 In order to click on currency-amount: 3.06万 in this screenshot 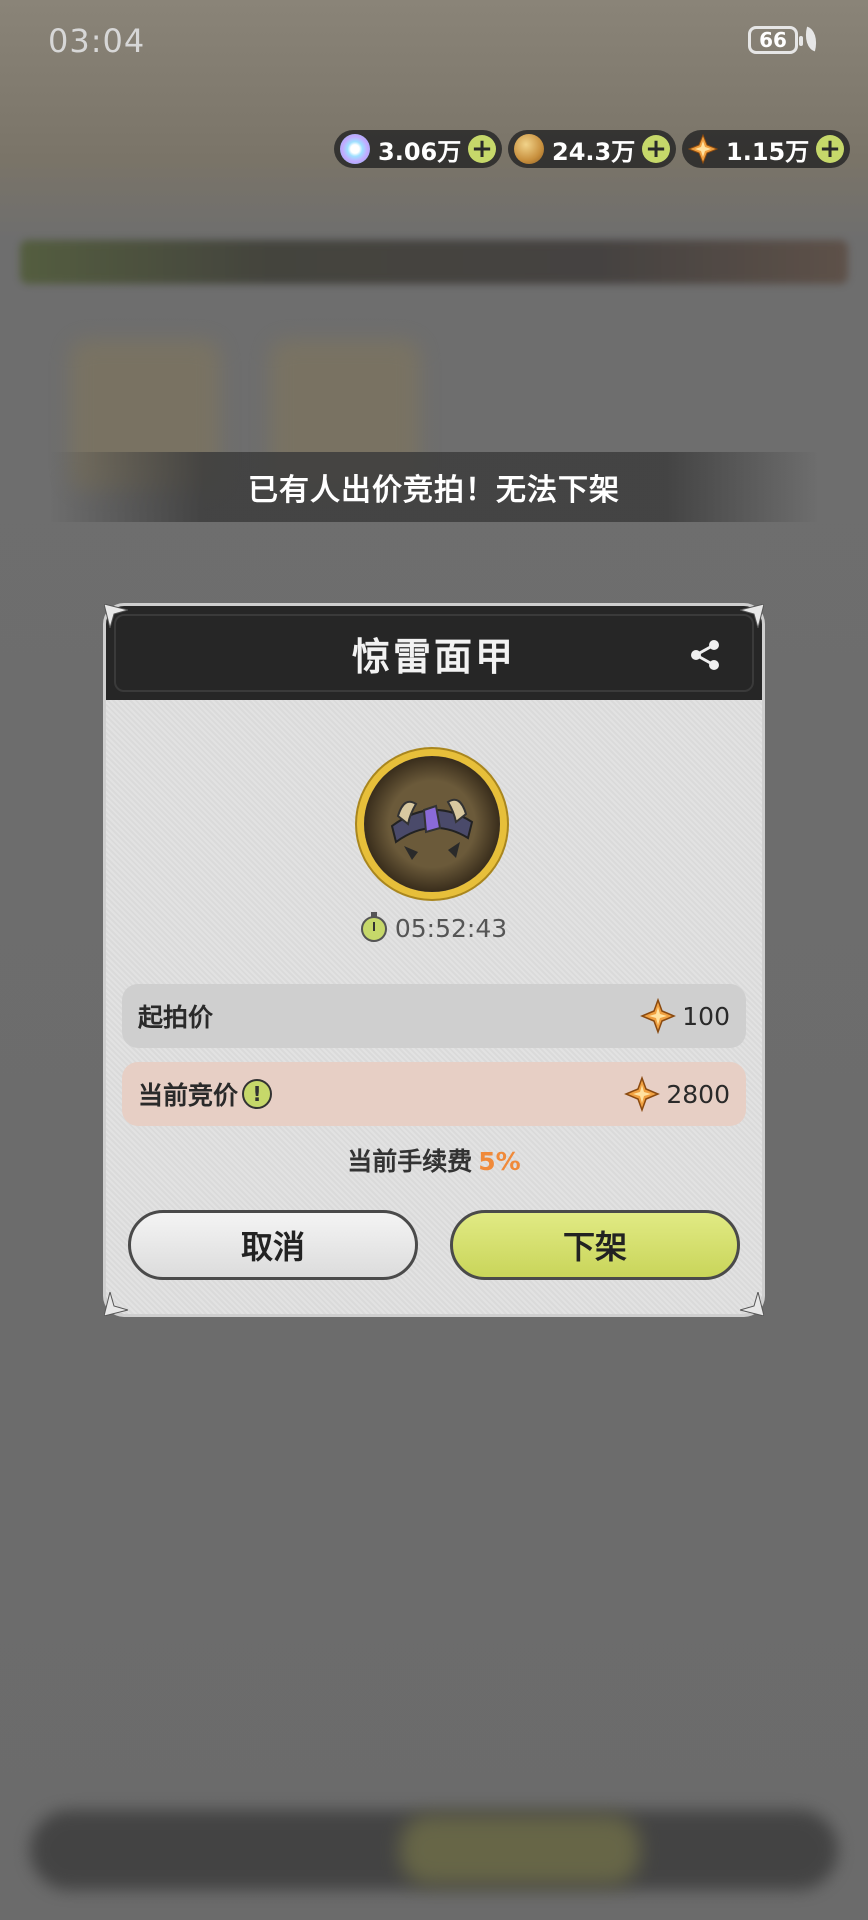, I will do `click(420, 151)`.